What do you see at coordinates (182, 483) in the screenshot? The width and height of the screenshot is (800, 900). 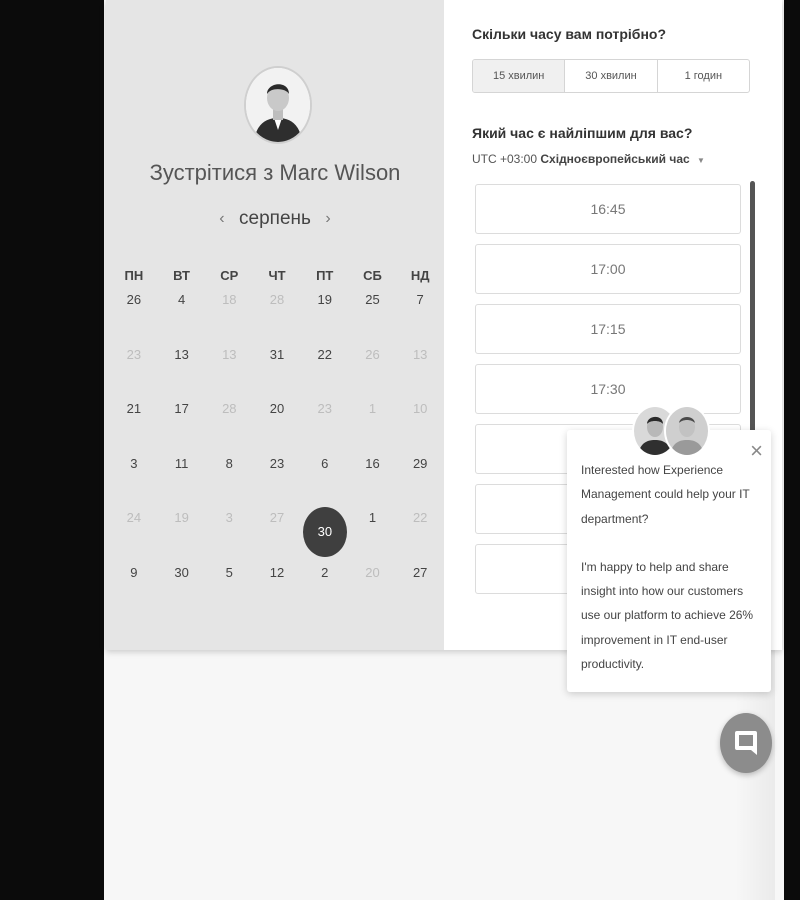 I see `calendar-day: 11` at bounding box center [182, 483].